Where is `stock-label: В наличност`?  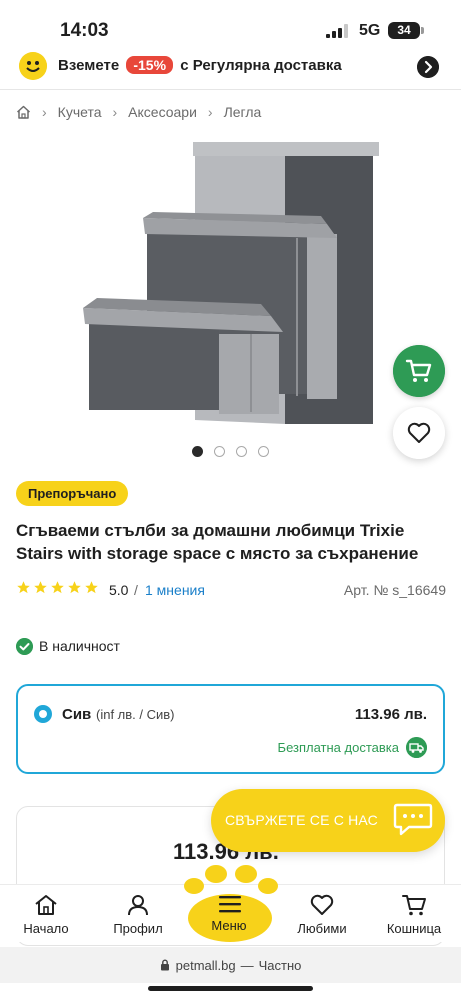 stock-label: В наличност is located at coordinates (79, 646).